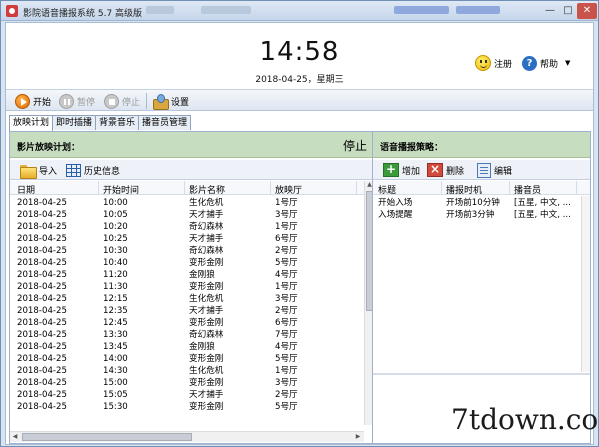 The height and width of the screenshot is (447, 599). What do you see at coordinates (503, 171) in the screenshot?
I see `edit-label: 编辑` at bounding box center [503, 171].